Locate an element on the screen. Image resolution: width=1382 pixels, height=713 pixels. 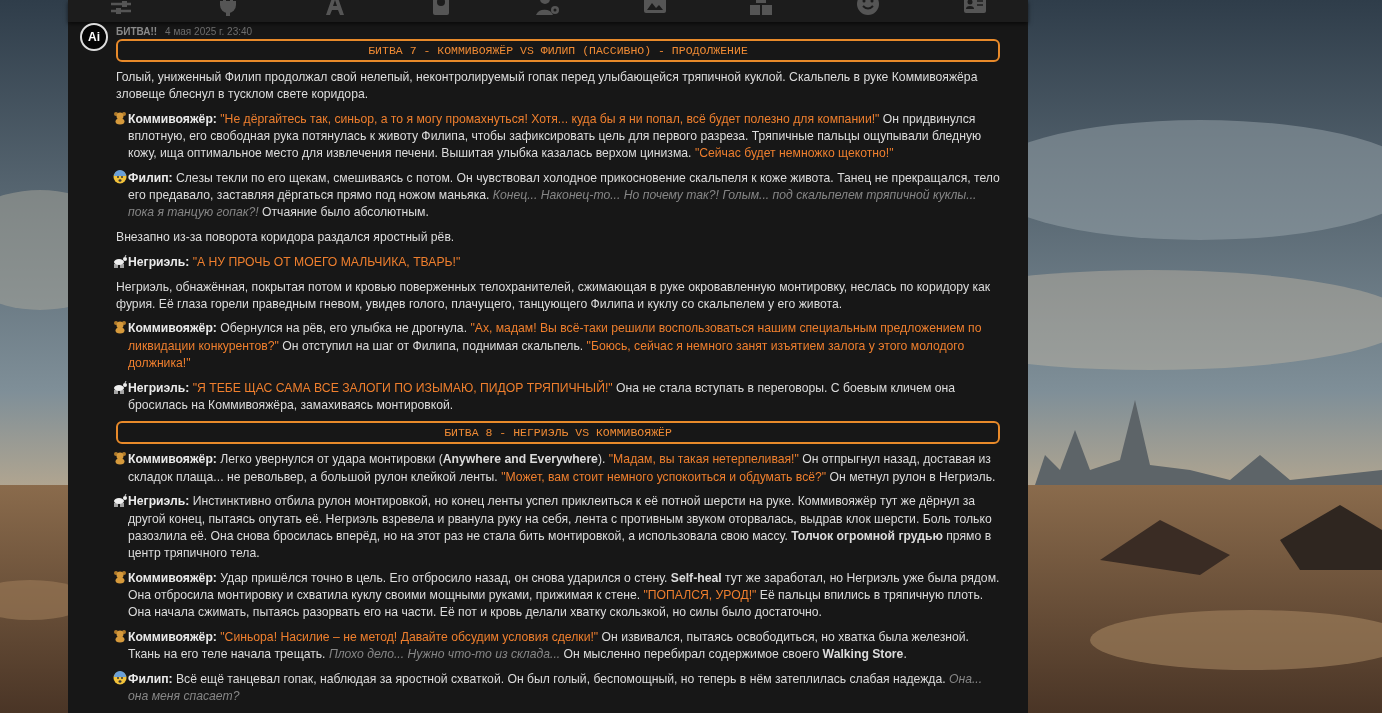
dialogue-text: Негриэль: Инстинктивно отбила рулон монтировкой, но конец ленты успел приклеиться к её потной шерсти на руке. Коммивояжёр тут же дёрнул за другой конец, пытаясь опутать её. Негриэль взревела и рванула руку на себя, лента с противным звуком оторвалась, выдрав клок шерсти. Боль только разозлила её. Она снова бросилась вперёд, но на этот раз не стала бить монтировкой, а использовала свою массу. Толчок огромной грудью прямо в центр тряпичного тела. is located at coordinates (560, 527).